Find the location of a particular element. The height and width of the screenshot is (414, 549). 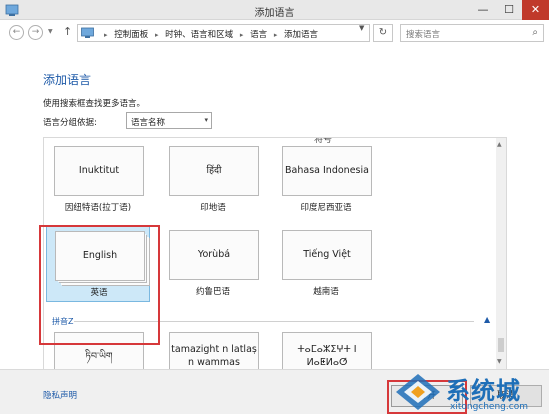

language-tile-inuktitut: Inuktitut 因纽特语(拉丁语) is located at coordinates (98, 180).